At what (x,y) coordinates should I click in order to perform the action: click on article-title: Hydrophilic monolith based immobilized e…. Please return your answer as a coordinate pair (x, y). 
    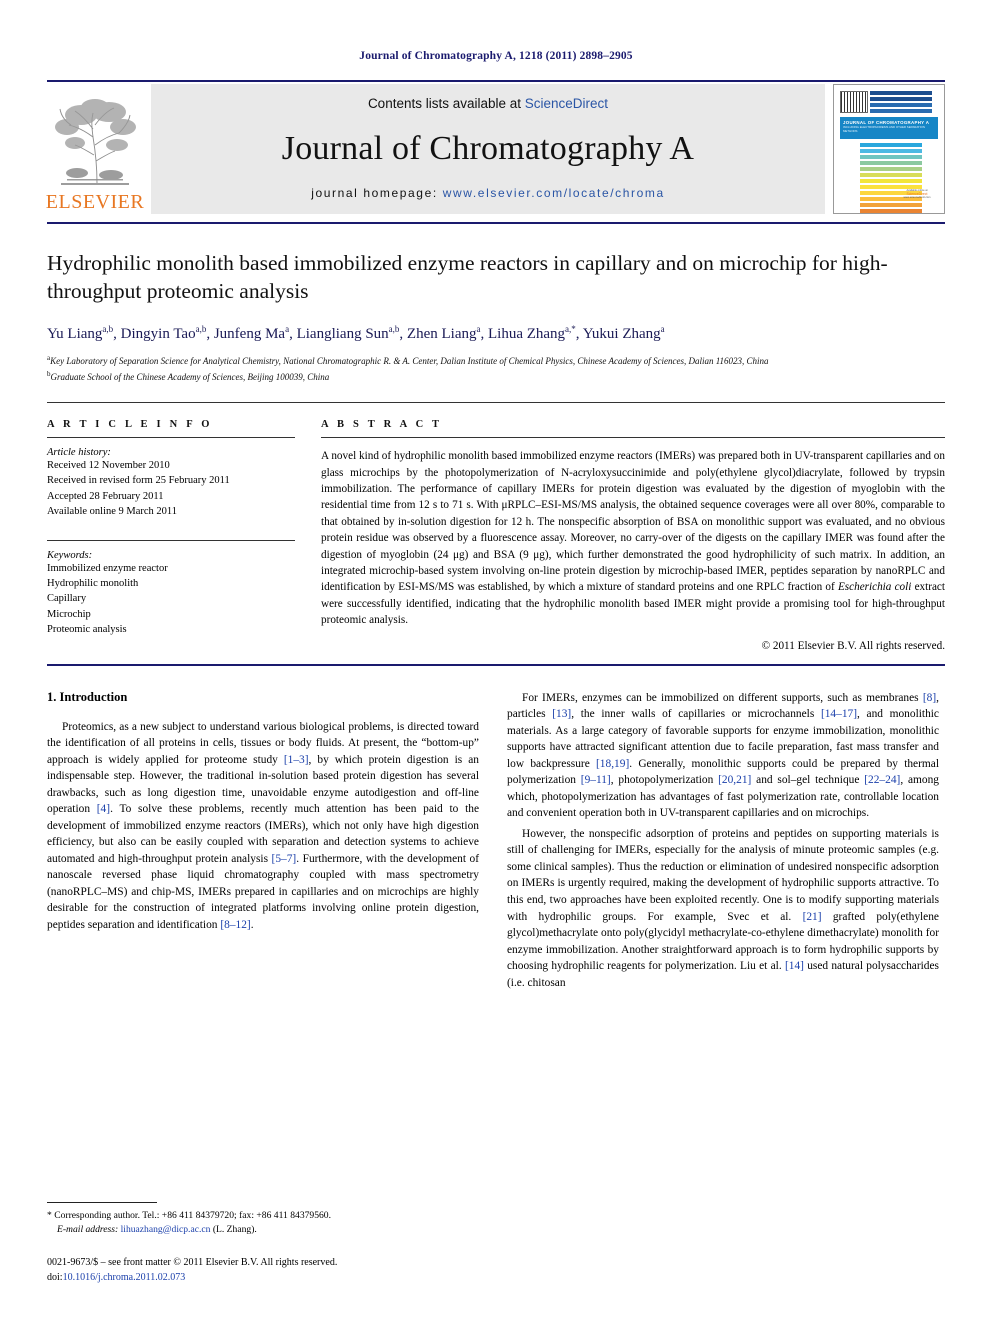
    Looking at the image, I should click on (467, 277).